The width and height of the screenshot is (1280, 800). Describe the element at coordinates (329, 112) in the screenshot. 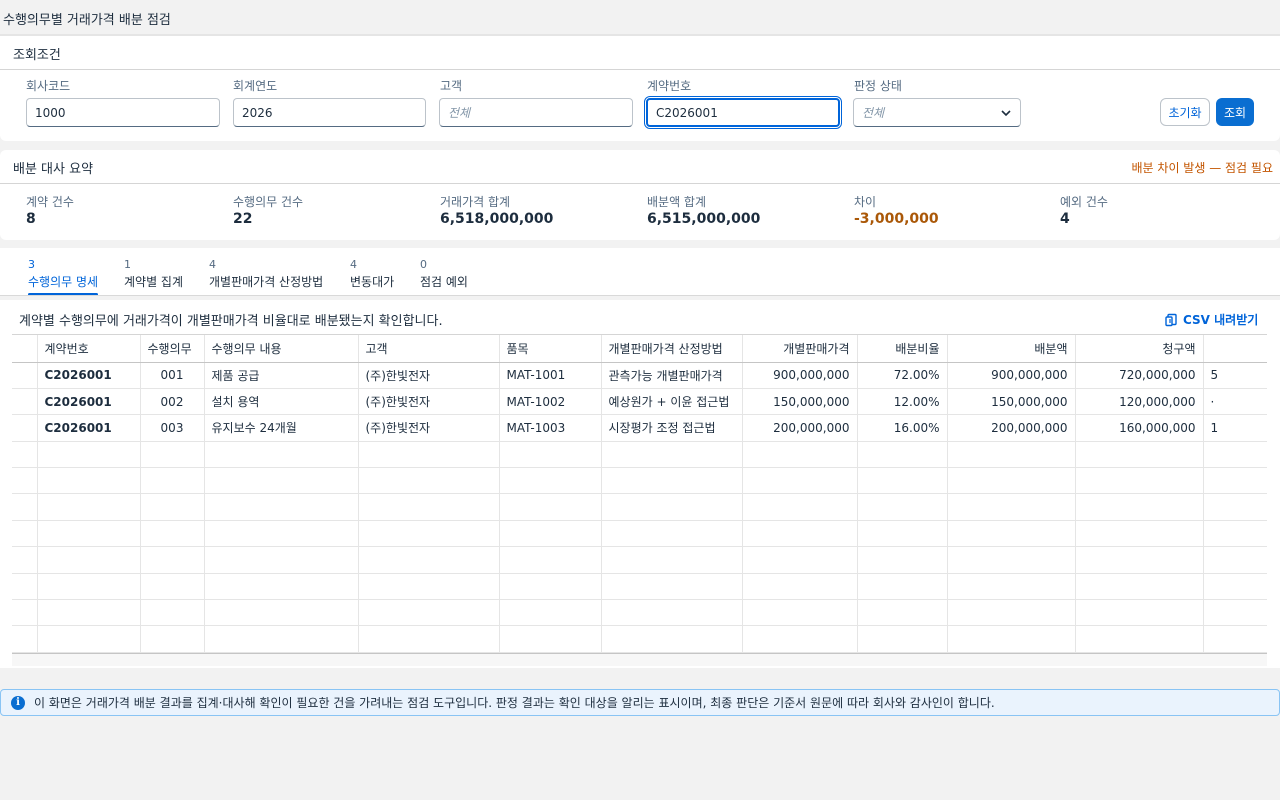

I see `fiscal-year-input: 2026` at that location.